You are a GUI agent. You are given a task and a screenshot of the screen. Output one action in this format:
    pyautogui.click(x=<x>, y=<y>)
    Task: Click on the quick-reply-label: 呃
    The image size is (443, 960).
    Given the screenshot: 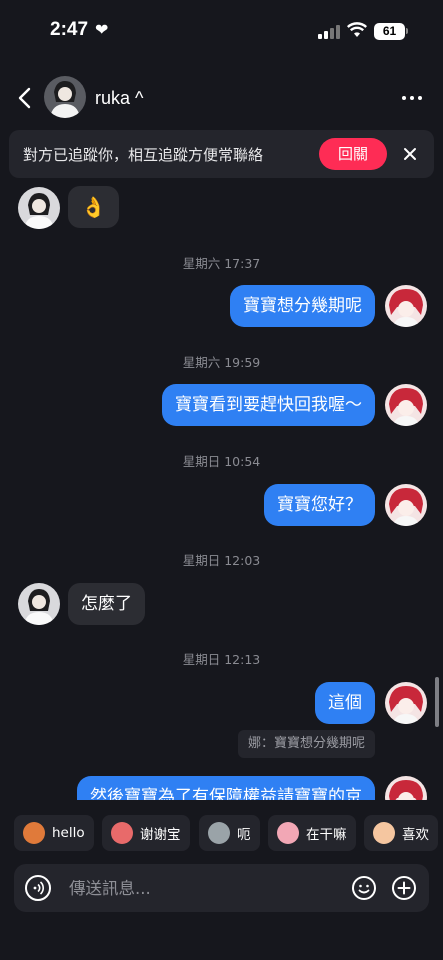 What is the action you would take?
    pyautogui.click(x=244, y=835)
    